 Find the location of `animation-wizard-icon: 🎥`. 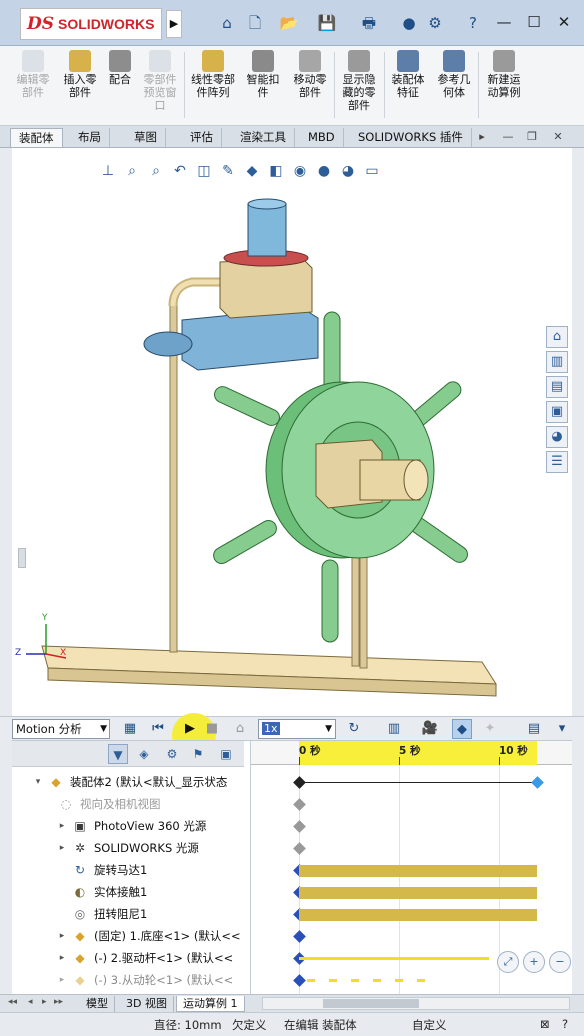

animation-wizard-icon: 🎥 is located at coordinates (430, 729).